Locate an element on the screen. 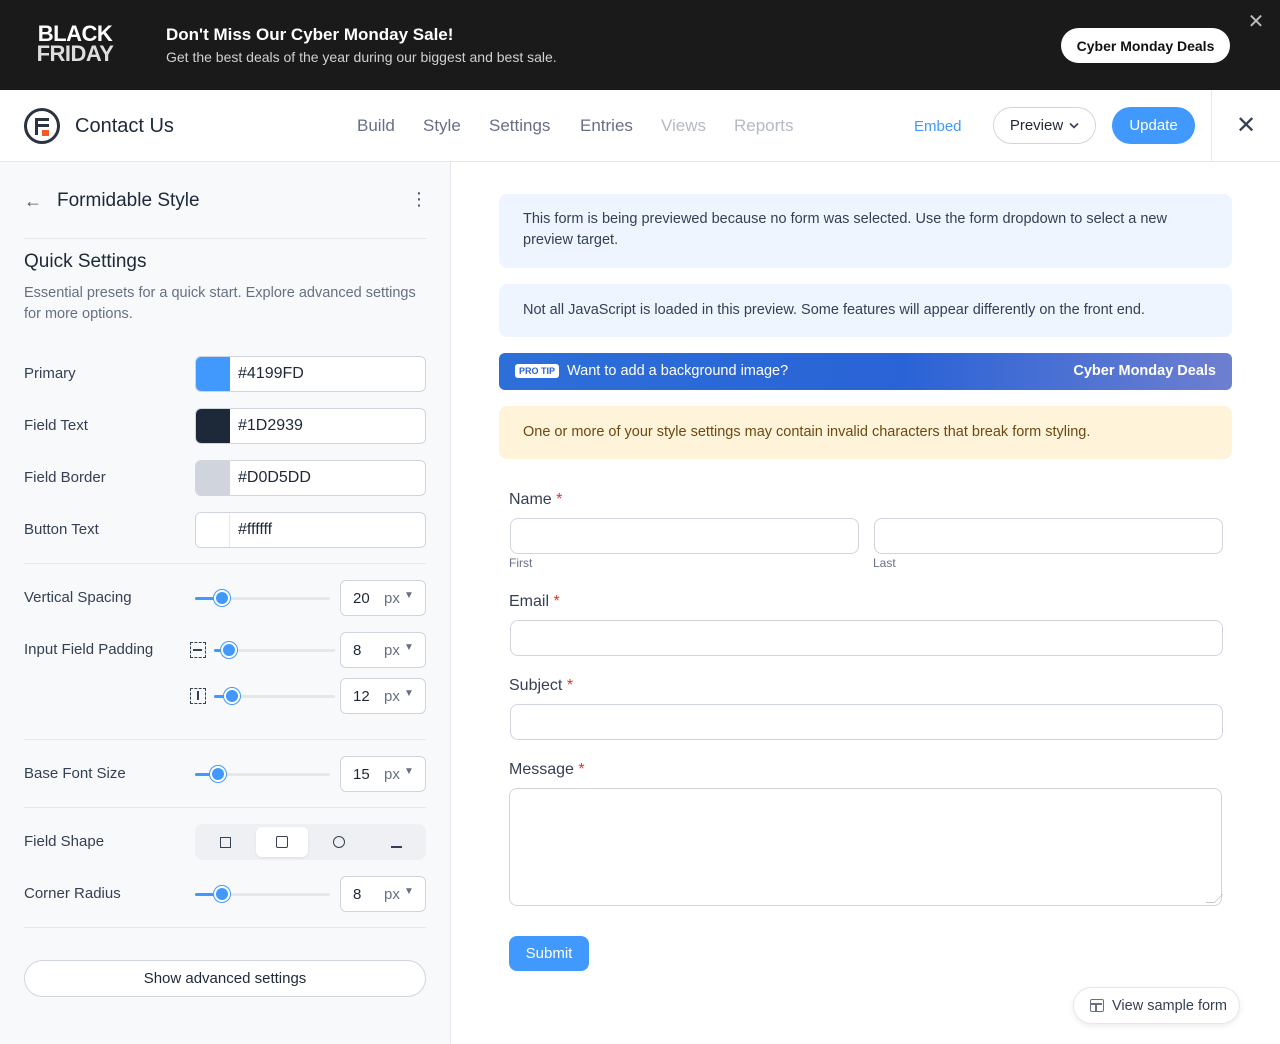 Image resolution: width=1280 pixels, height=1044 pixels. message-textarea is located at coordinates (865, 847).